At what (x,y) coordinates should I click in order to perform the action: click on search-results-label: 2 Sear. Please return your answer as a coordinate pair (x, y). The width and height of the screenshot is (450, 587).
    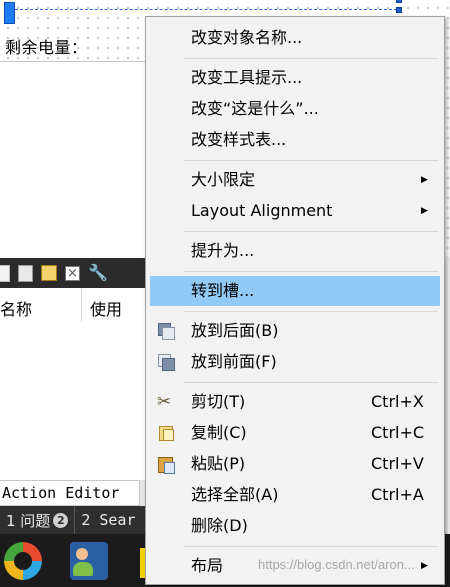
    Looking at the image, I should click on (108, 520).